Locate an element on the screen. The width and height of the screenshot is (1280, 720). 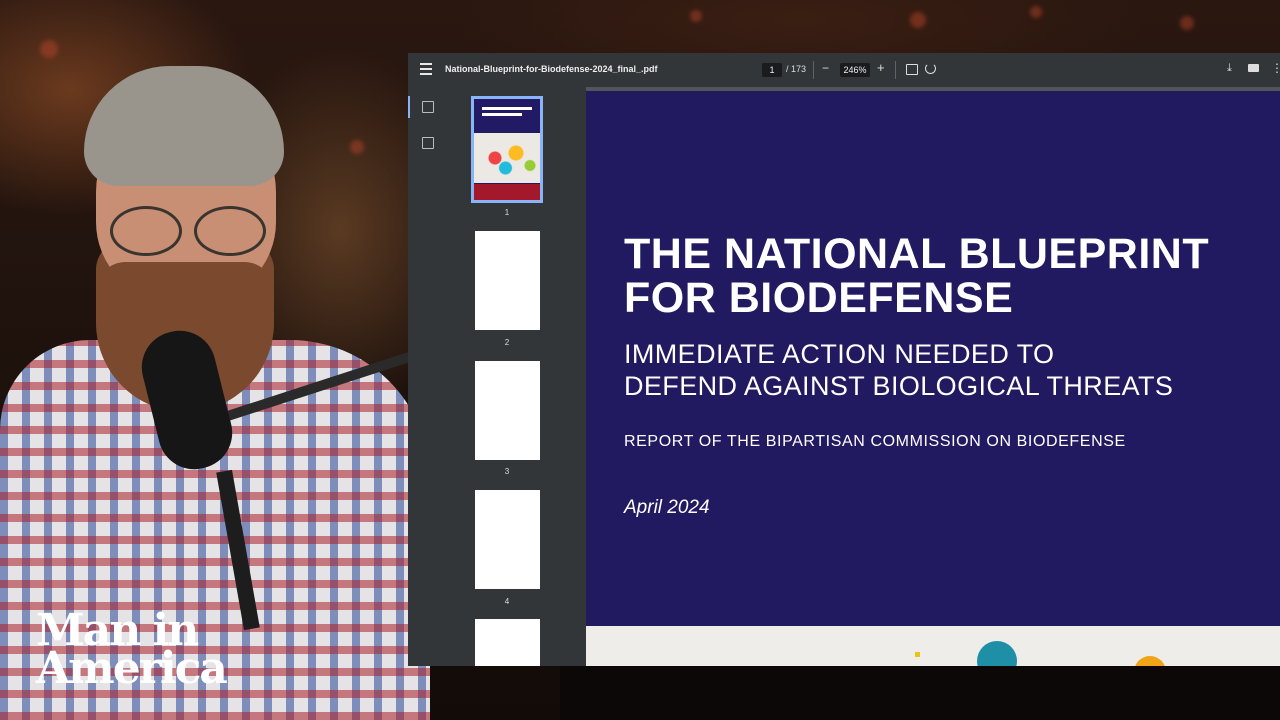
outline-tab-icon is located at coordinates (428, 143).